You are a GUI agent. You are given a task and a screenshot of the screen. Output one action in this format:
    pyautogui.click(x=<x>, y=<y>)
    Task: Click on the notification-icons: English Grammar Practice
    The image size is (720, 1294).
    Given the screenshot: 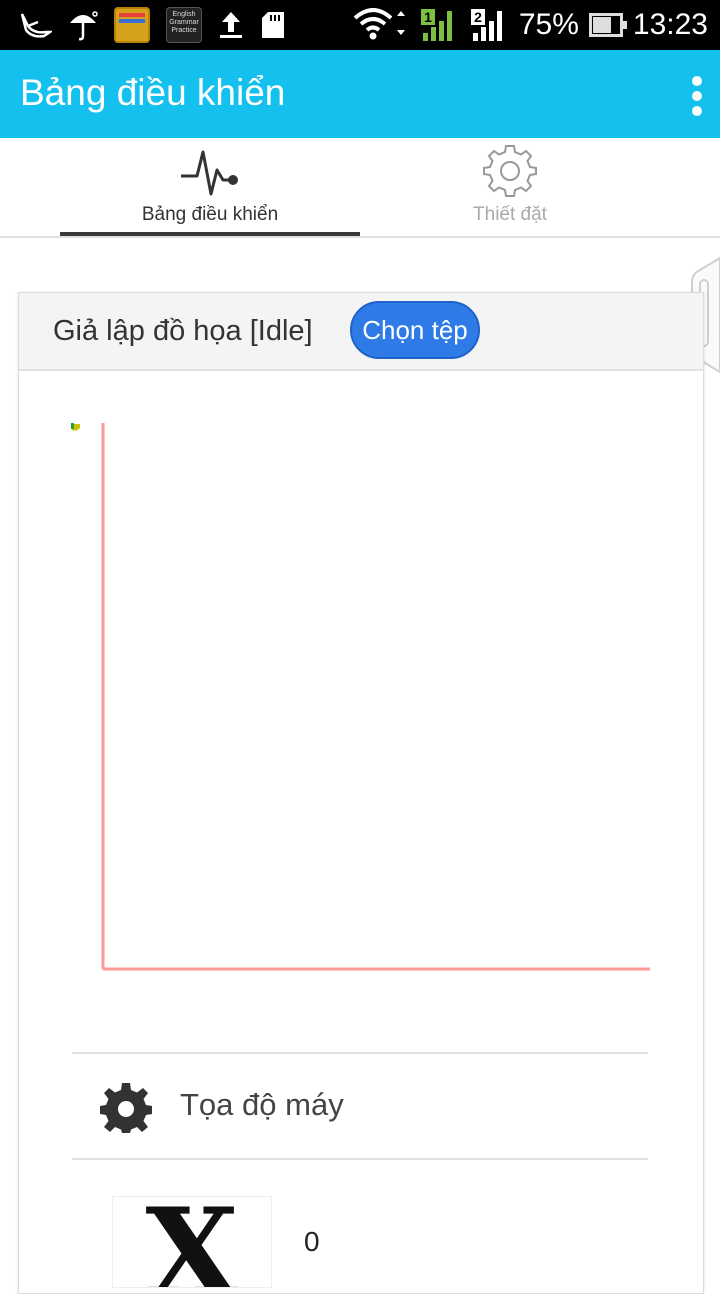 What is the action you would take?
    pyautogui.click(x=152, y=25)
    